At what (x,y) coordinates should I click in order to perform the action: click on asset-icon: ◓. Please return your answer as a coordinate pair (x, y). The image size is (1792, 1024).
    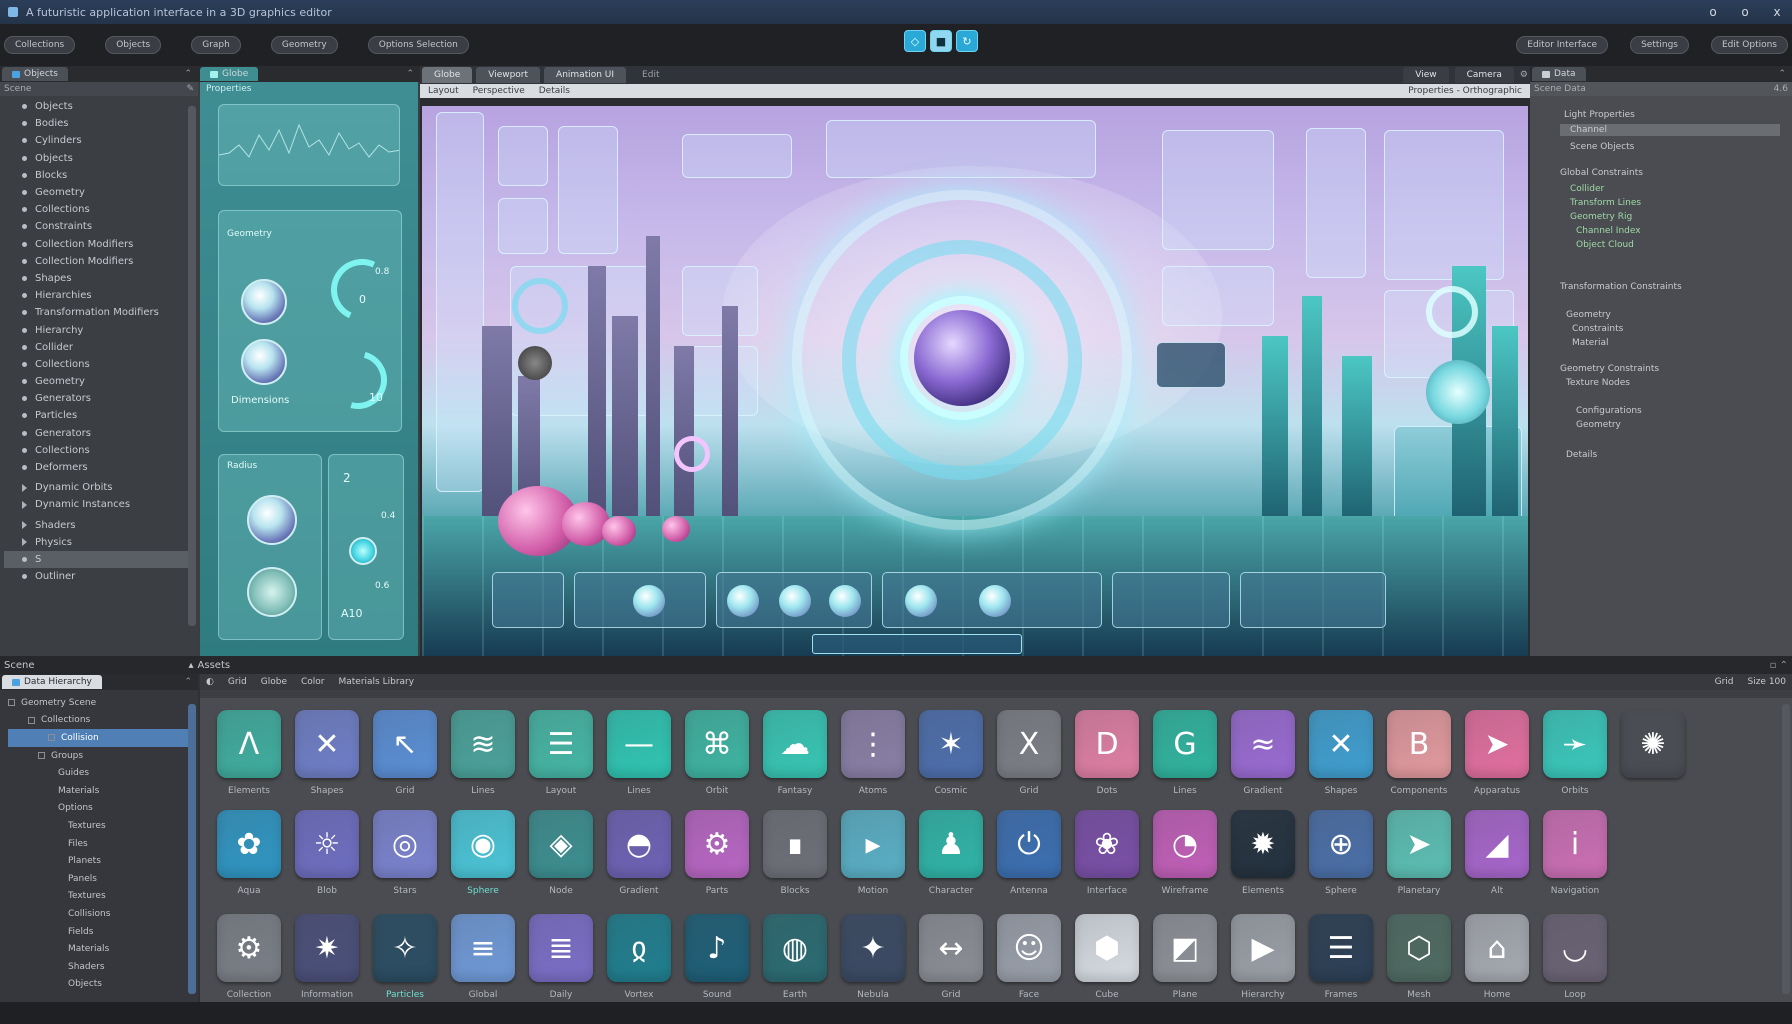
    Looking at the image, I should click on (639, 844).